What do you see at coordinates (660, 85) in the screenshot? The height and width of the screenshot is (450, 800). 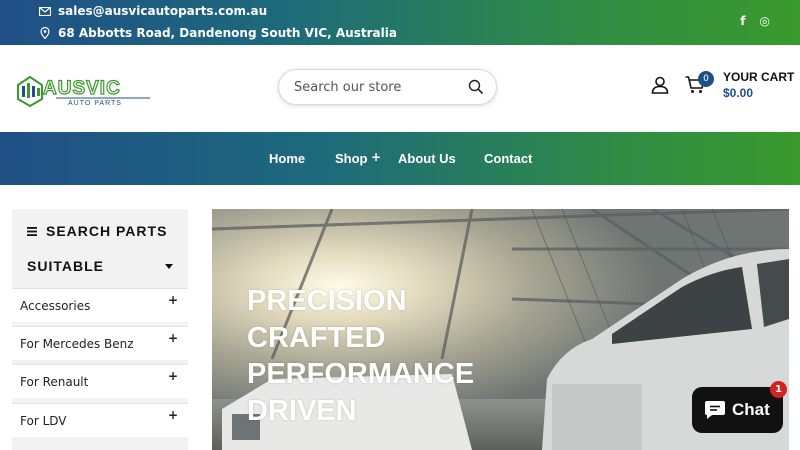 I see `user-icon` at bounding box center [660, 85].